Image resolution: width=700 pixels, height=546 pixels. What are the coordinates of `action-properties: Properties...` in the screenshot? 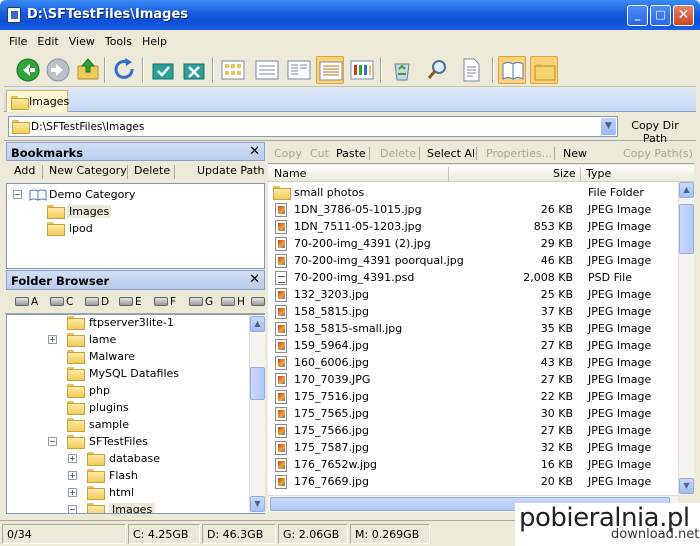 It's located at (519, 153).